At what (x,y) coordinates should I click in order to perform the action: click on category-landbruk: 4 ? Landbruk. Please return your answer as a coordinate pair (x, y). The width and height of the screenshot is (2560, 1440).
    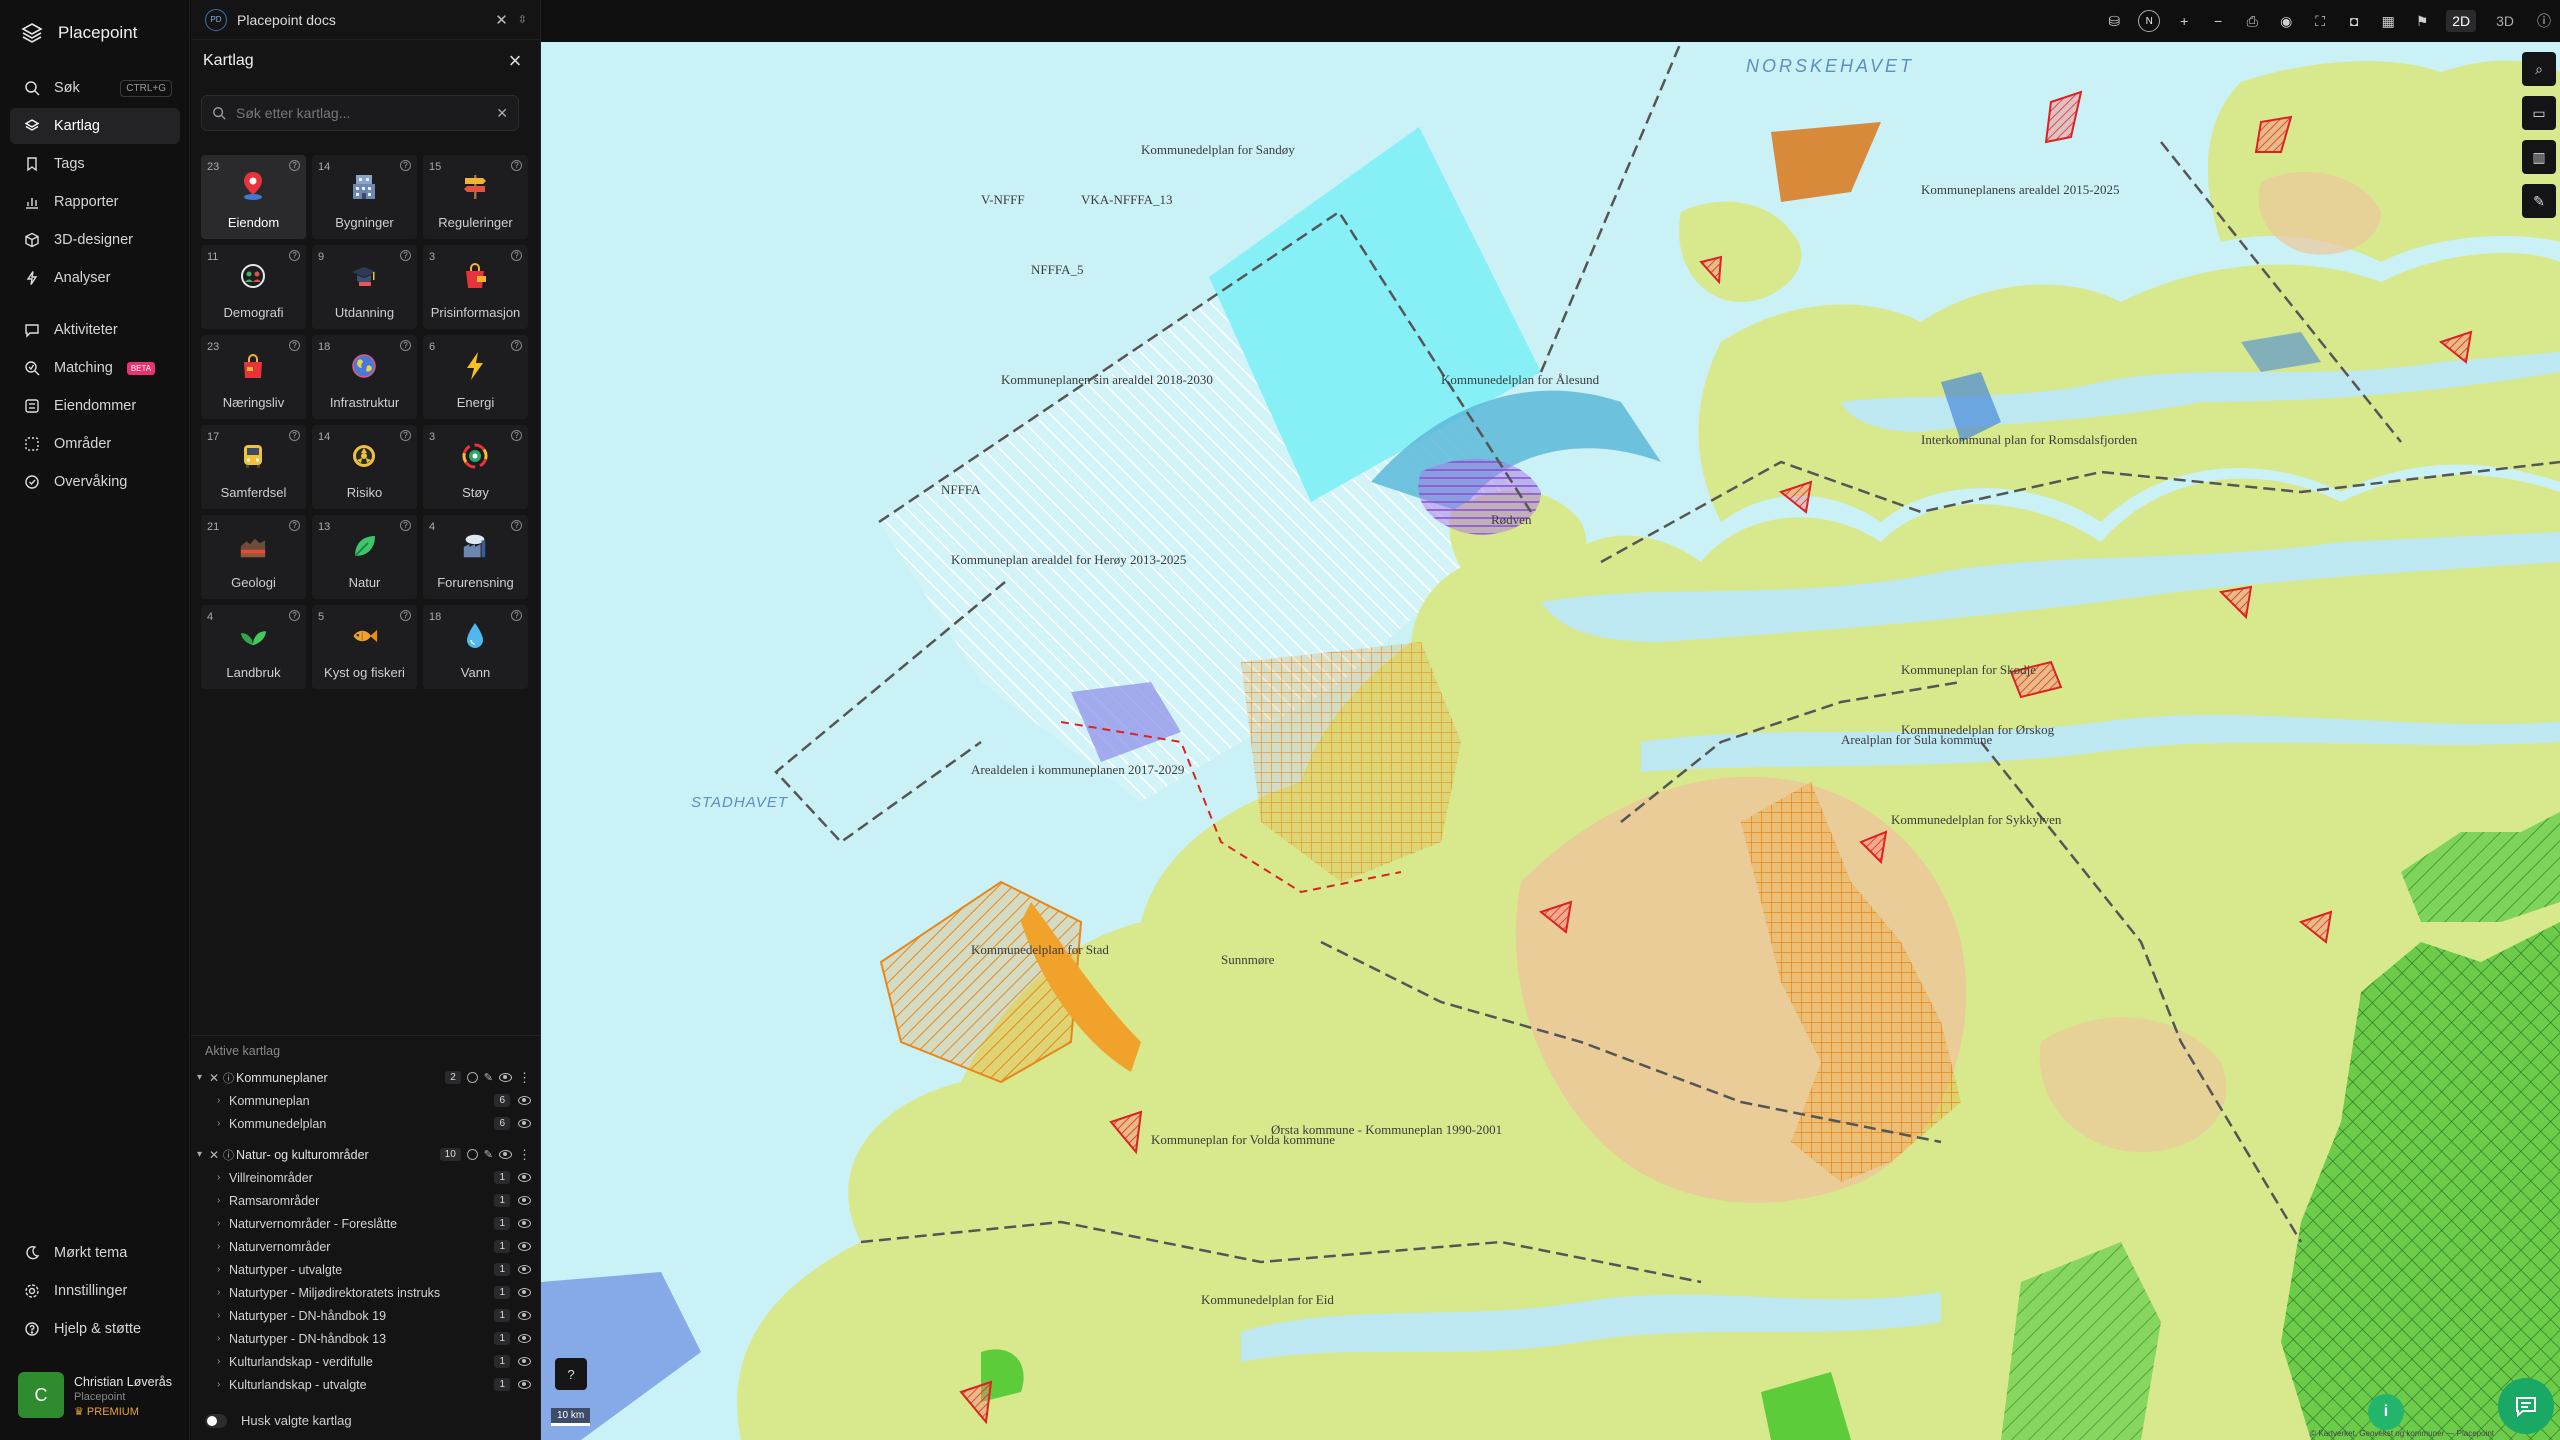
    Looking at the image, I should click on (253, 647).